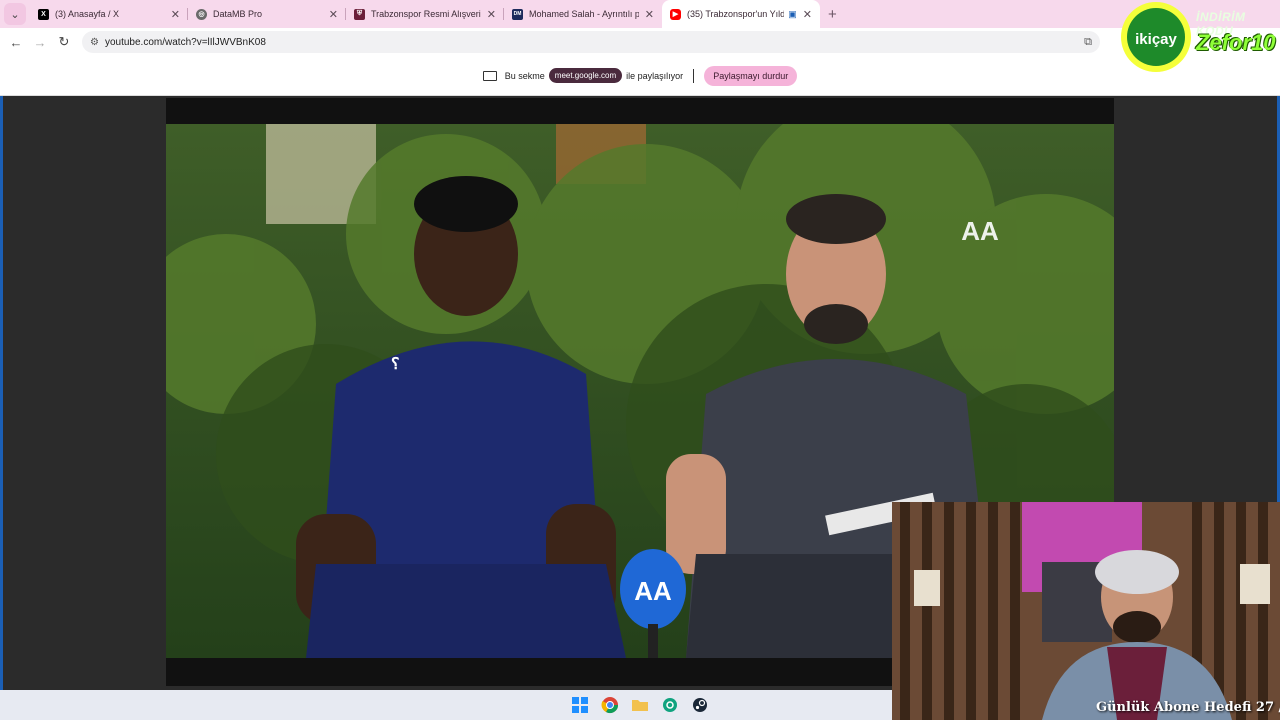 The image size is (1280, 720). What do you see at coordinates (1156, 39) in the screenshot?
I see `brand-text: ikiçay` at bounding box center [1156, 39].